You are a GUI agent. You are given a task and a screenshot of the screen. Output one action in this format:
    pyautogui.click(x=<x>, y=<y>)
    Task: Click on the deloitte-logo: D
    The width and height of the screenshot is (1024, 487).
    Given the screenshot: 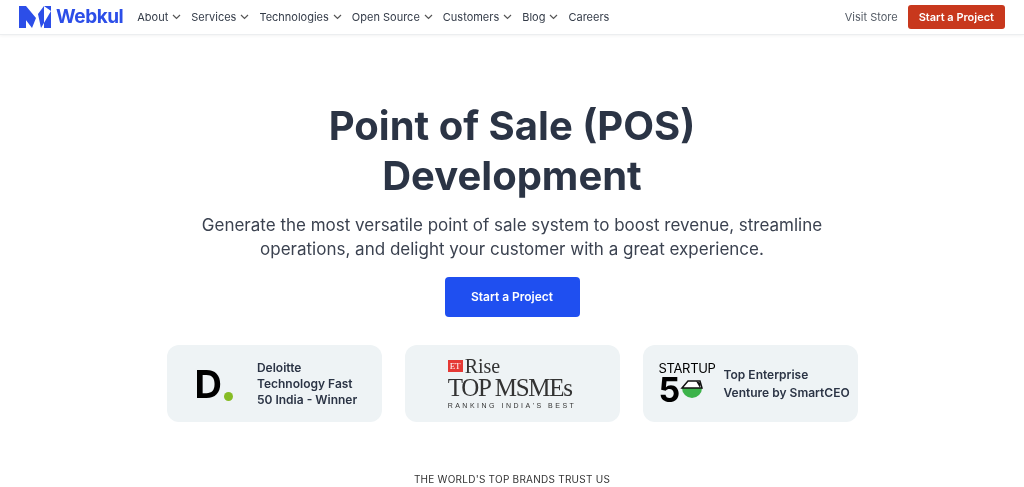 What is the action you would take?
    pyautogui.click(x=213, y=383)
    